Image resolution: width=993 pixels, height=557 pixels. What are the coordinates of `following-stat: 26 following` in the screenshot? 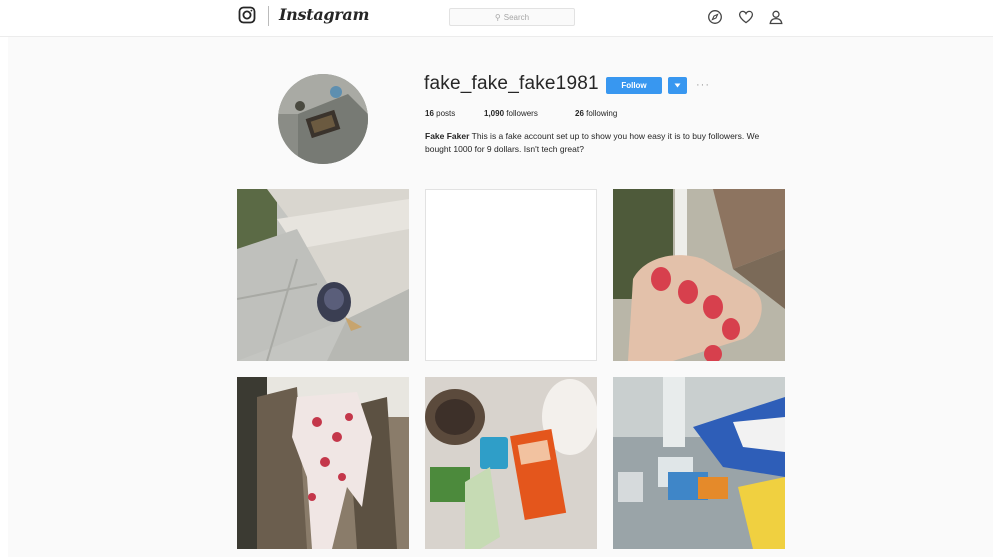 It's located at (596, 113).